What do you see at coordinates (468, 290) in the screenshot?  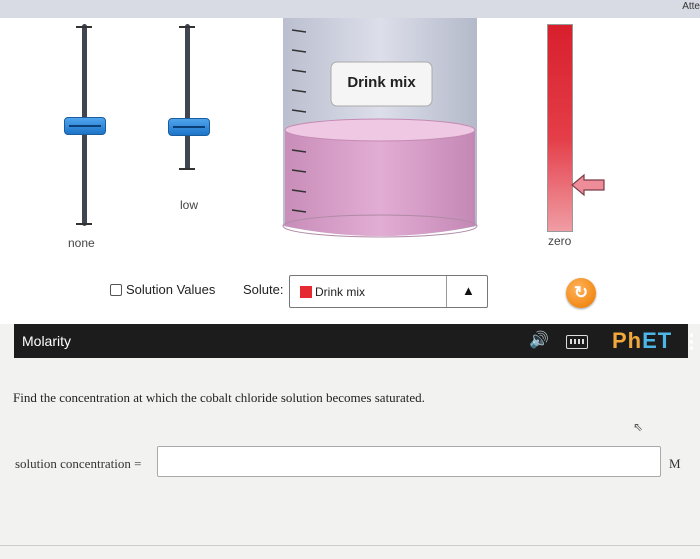 I see `triangle-up-icon: ▲` at bounding box center [468, 290].